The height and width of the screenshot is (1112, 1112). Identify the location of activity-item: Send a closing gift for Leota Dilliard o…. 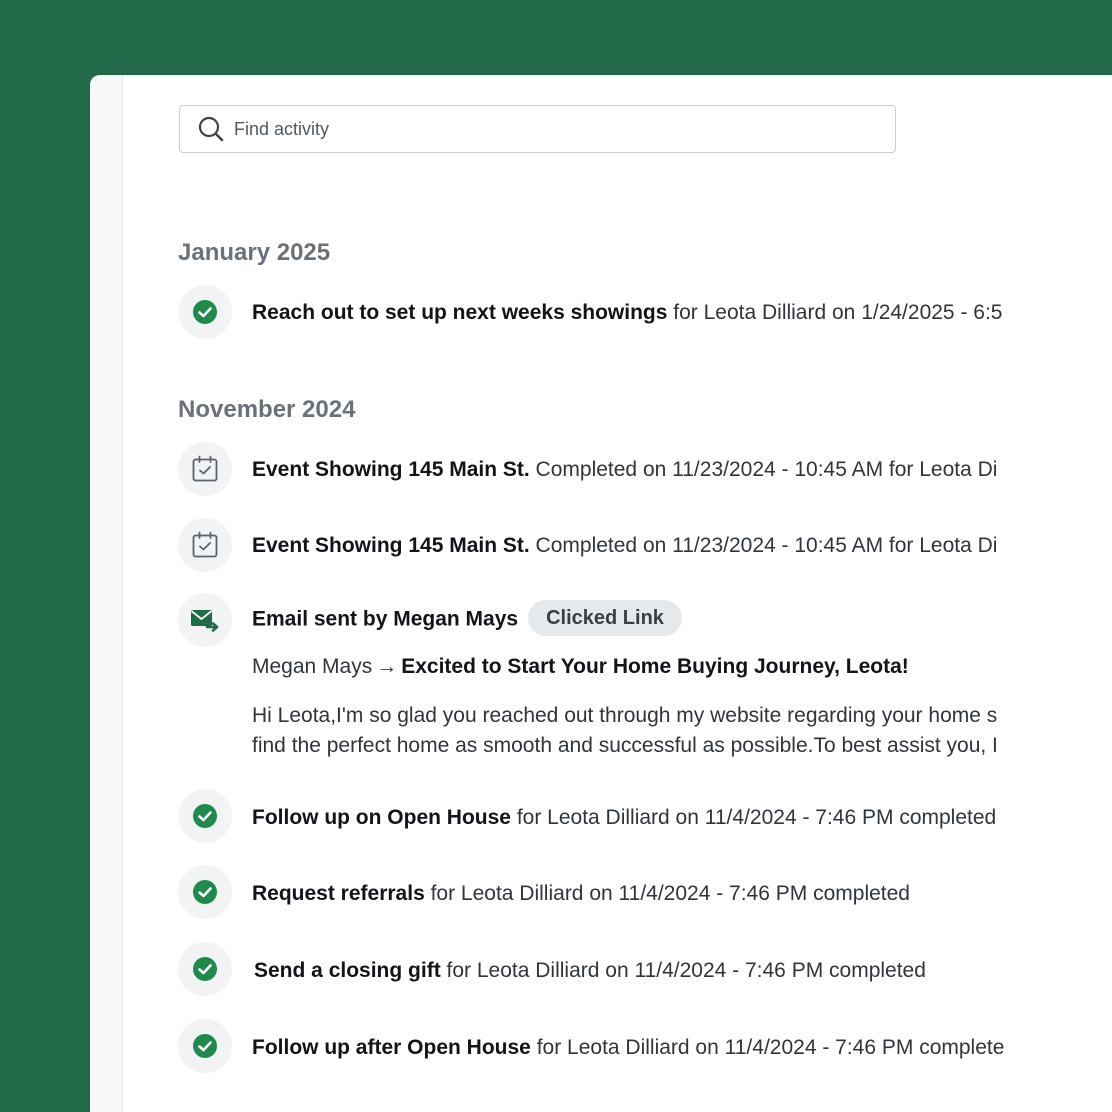
(590, 971).